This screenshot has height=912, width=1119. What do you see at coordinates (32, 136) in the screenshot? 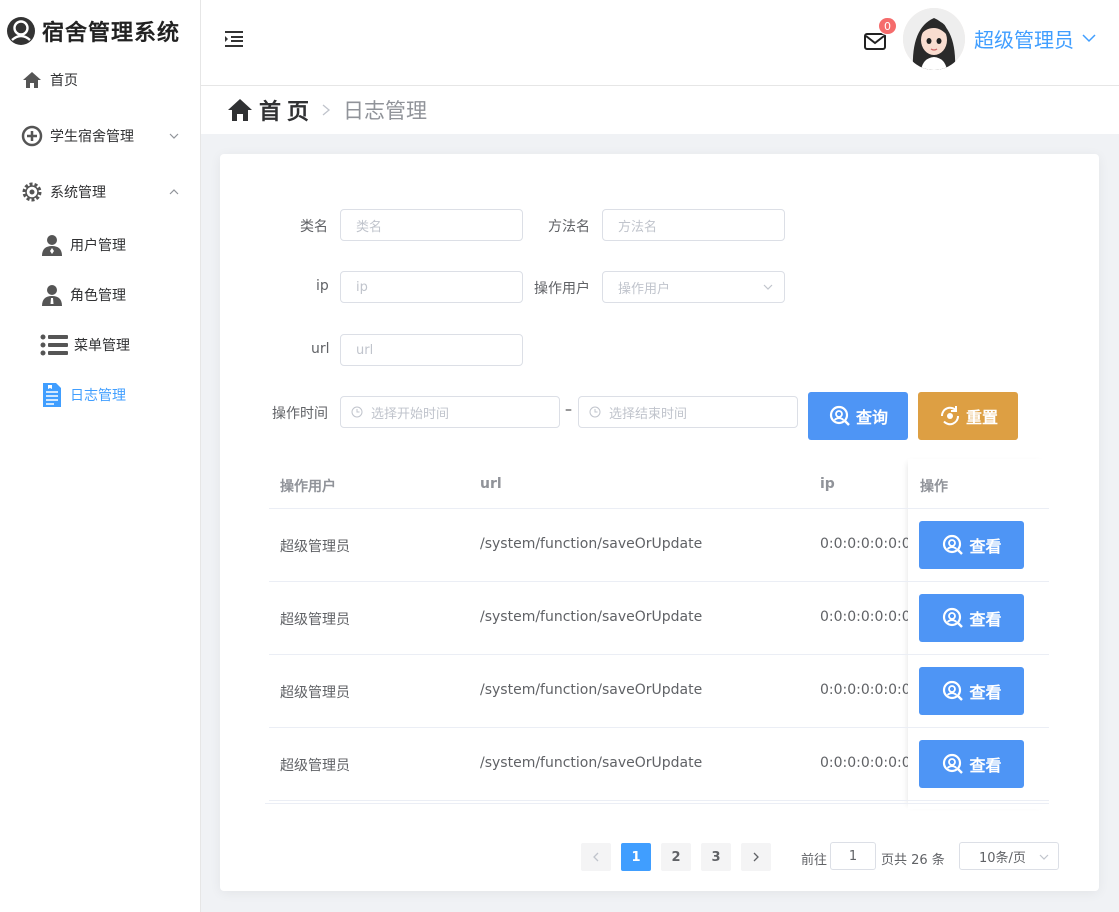
I see `plus-circle-icon` at bounding box center [32, 136].